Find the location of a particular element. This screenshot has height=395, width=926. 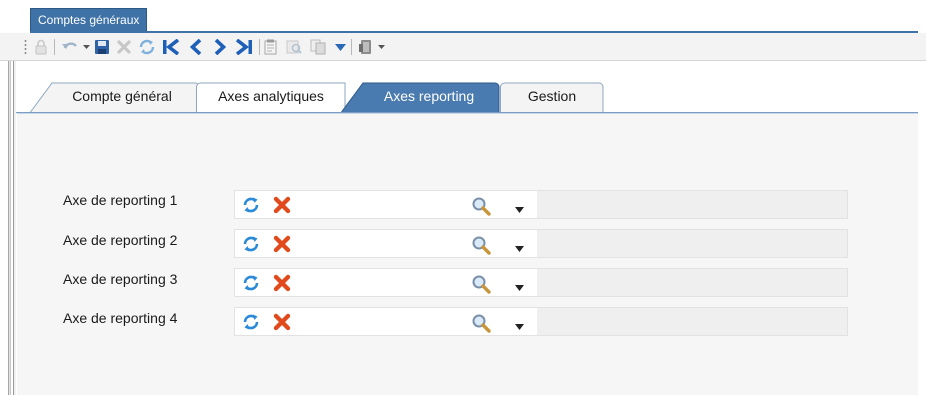

tab-axes-analytiques: Axes analytiques is located at coordinates (271, 97).